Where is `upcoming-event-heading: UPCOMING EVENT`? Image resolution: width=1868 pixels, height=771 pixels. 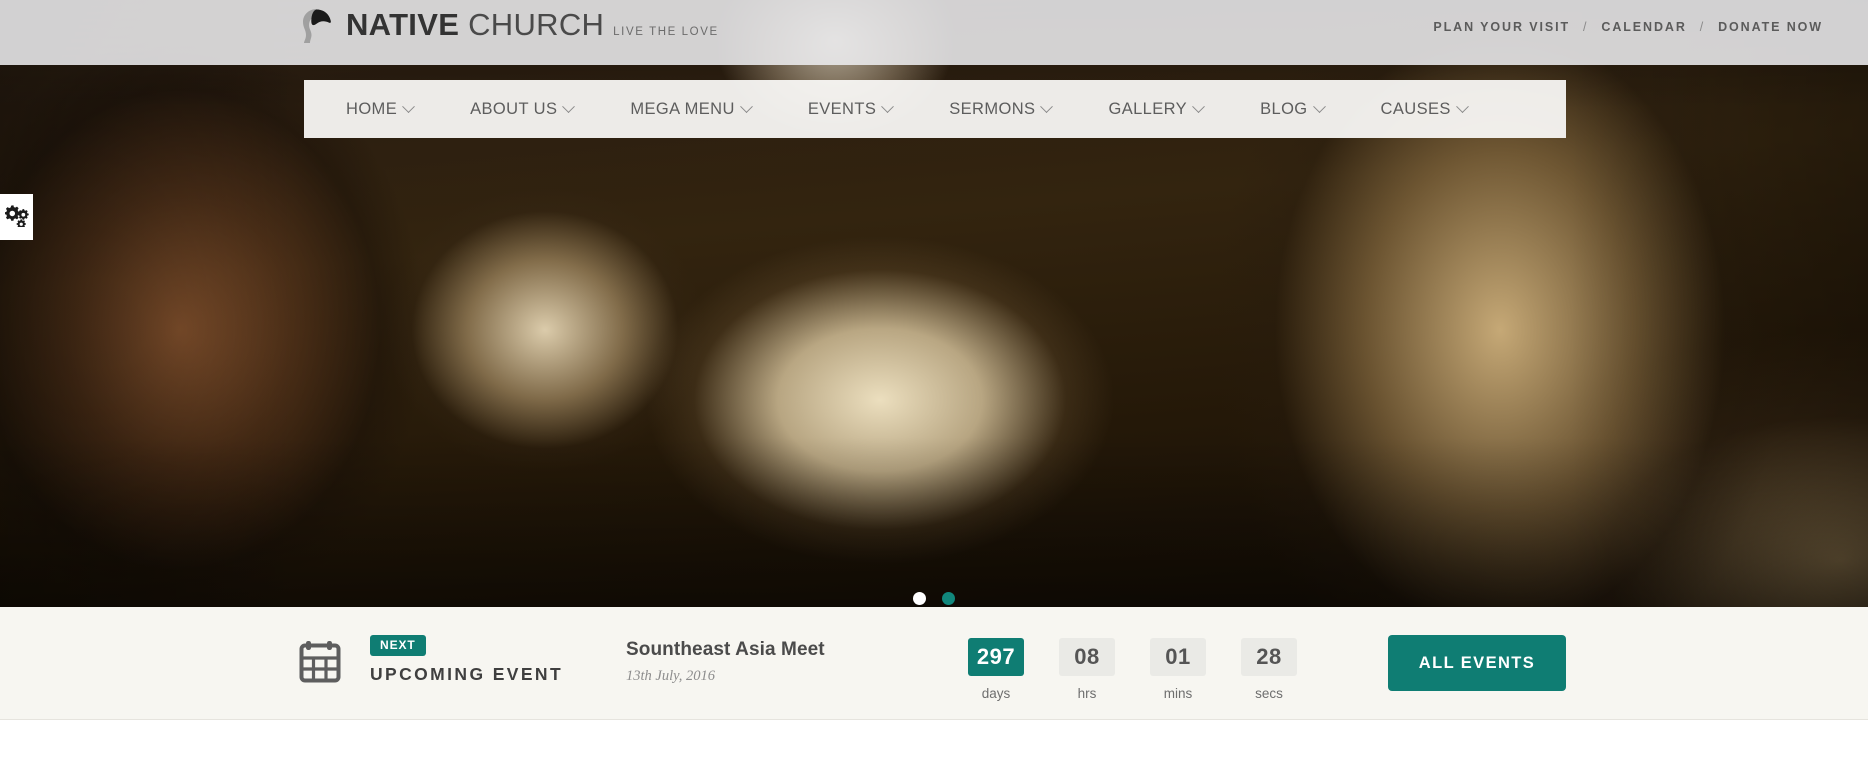 upcoming-event-heading: UPCOMING EVENT is located at coordinates (467, 673).